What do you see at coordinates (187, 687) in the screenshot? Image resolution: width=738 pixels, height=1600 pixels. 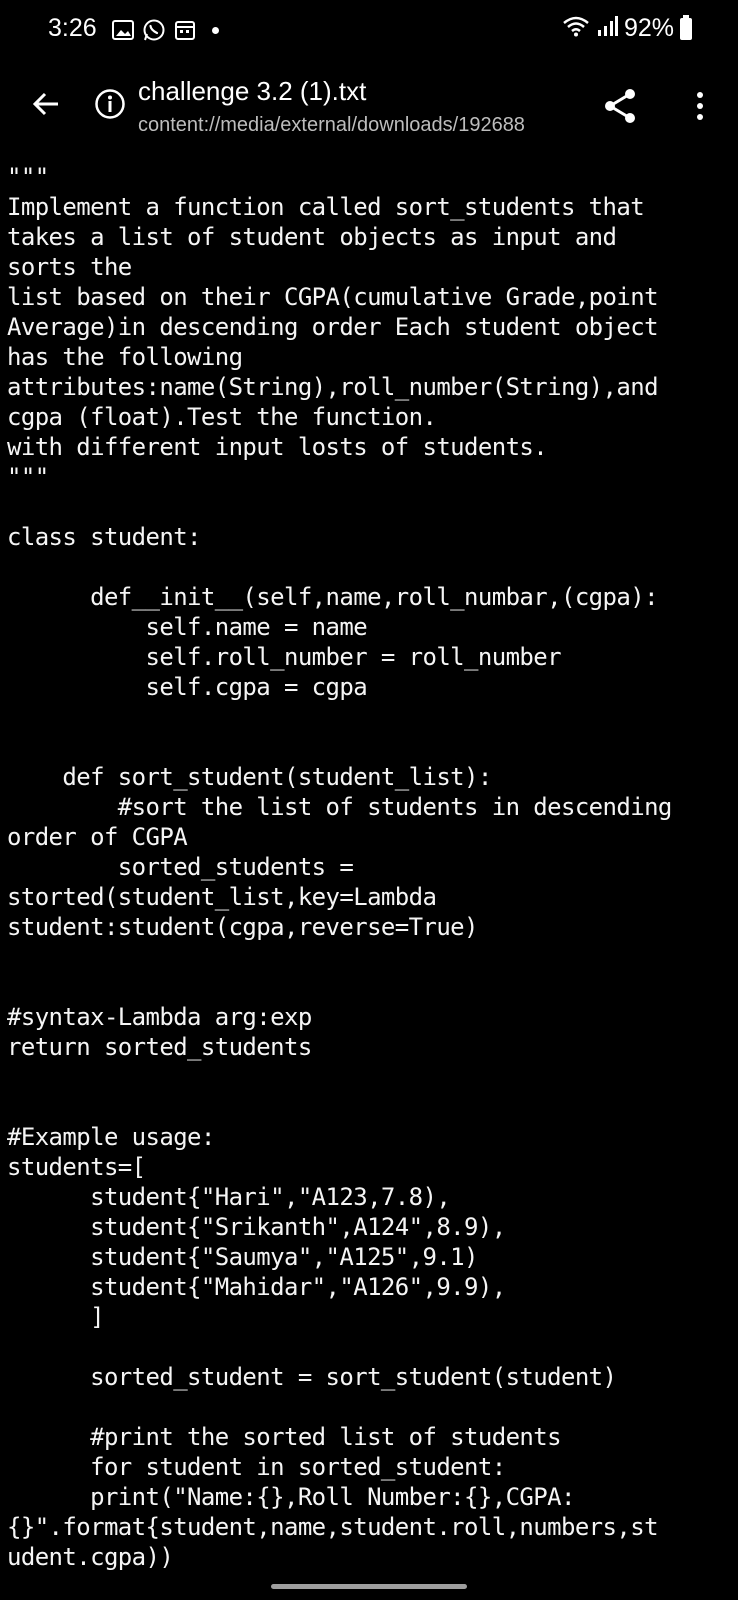 I see `file-text-line: self.cgpa = cgpa` at bounding box center [187, 687].